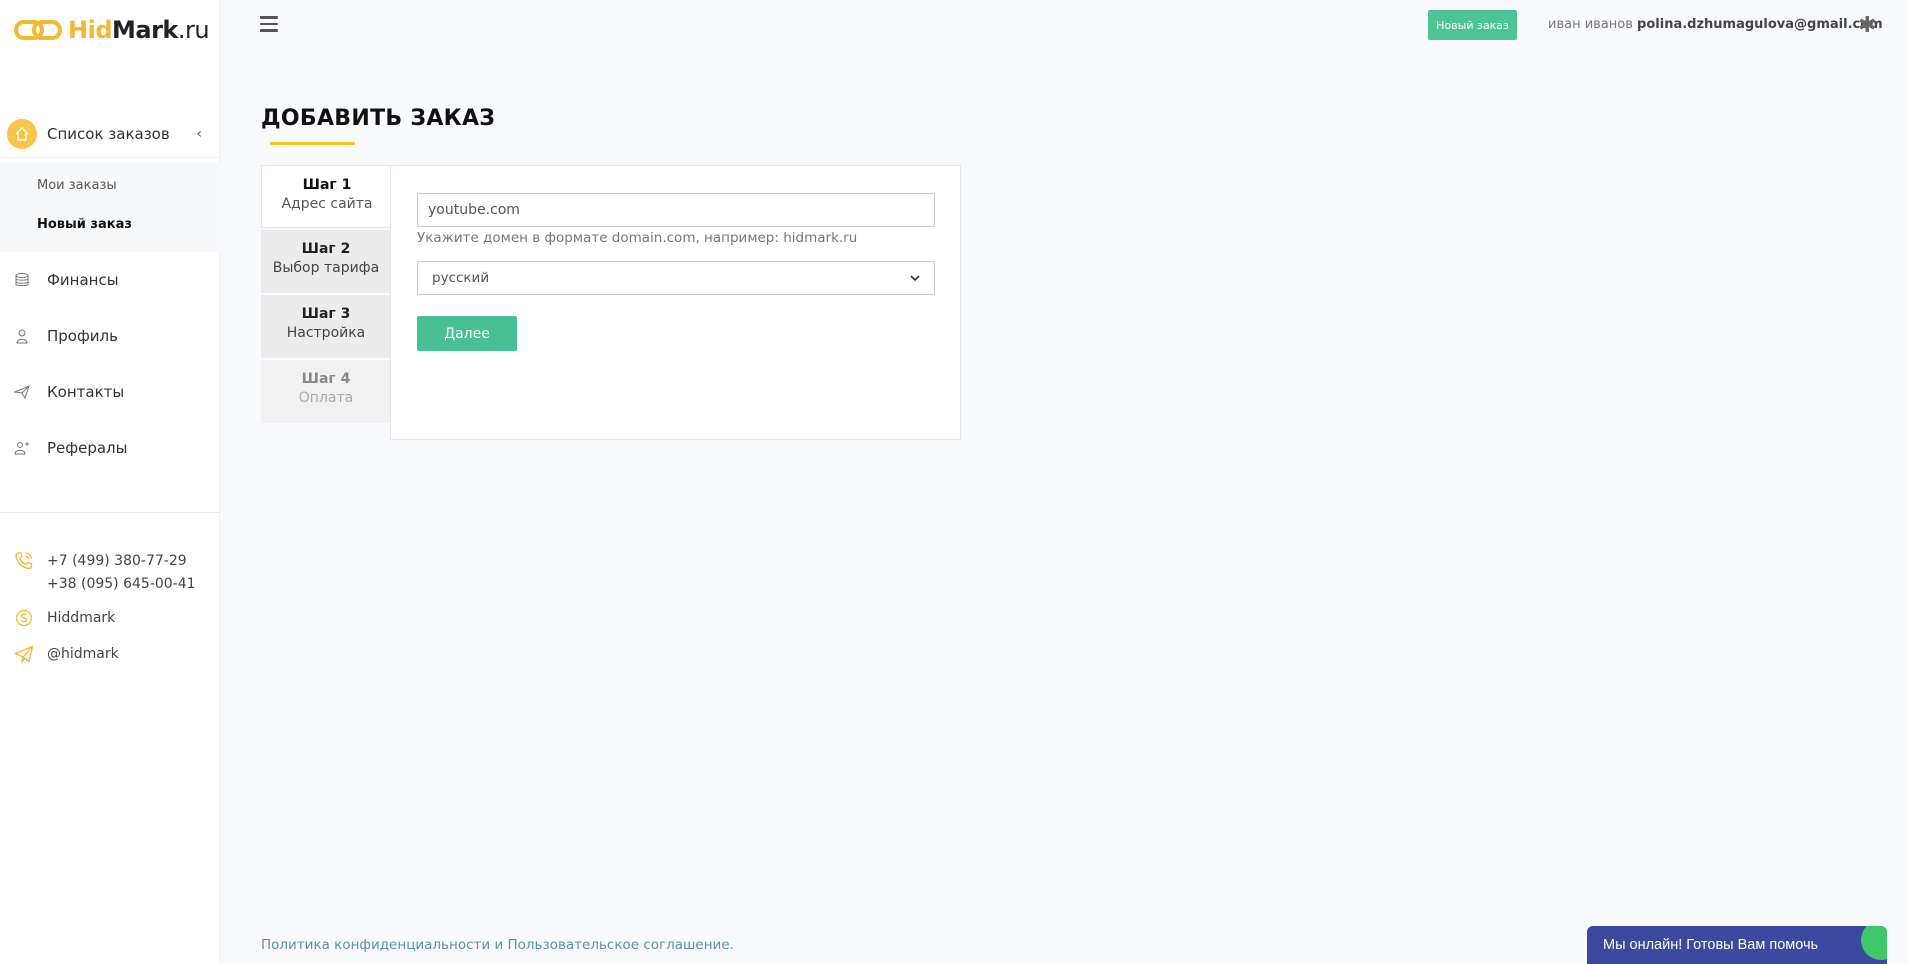  I want to click on new-order-button: Новый заказ, so click(1472, 25).